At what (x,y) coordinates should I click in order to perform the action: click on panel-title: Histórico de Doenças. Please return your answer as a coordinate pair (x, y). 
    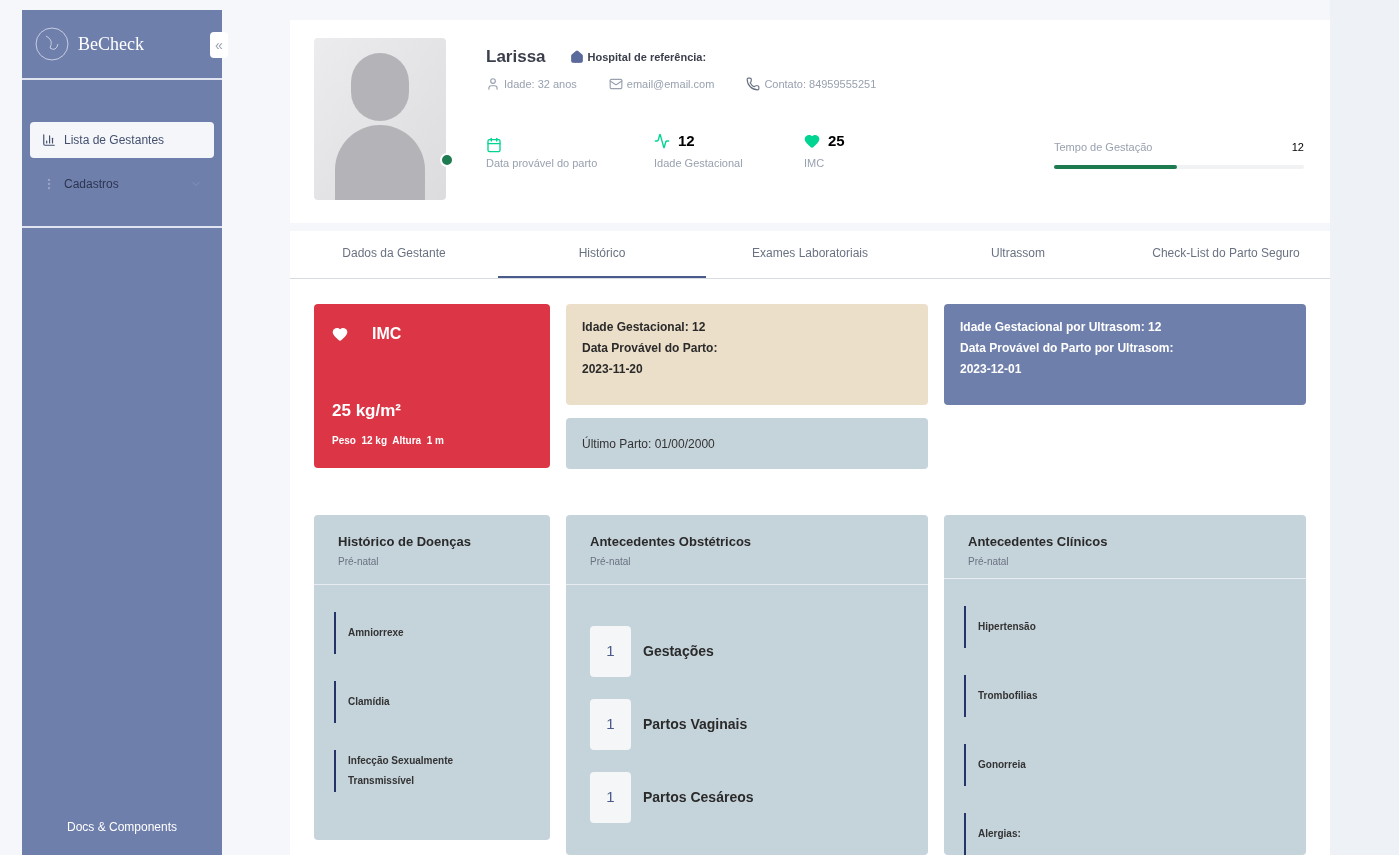
    Looking at the image, I should click on (405, 542).